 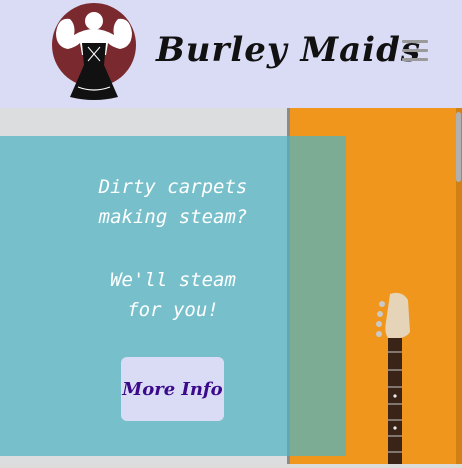 What do you see at coordinates (173, 217) in the screenshot?
I see `hero-line-2: making steam?` at bounding box center [173, 217].